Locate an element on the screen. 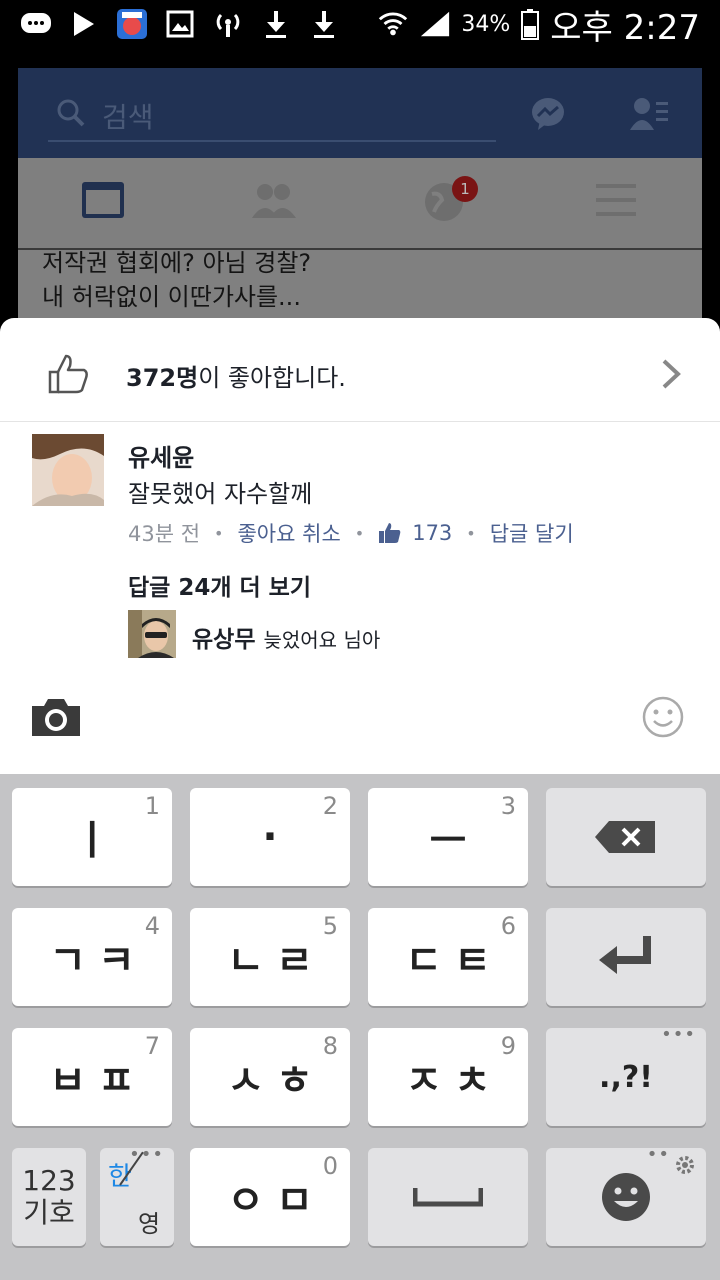 The width and height of the screenshot is (720, 1280). likes-suffix: 이 좋아합니다. is located at coordinates (272, 378).